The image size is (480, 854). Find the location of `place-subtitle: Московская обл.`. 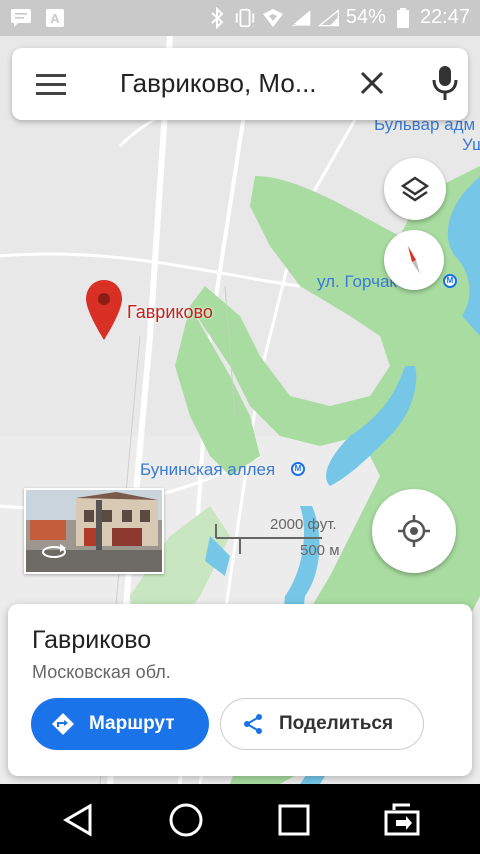

place-subtitle: Московская обл. is located at coordinates (101, 672).